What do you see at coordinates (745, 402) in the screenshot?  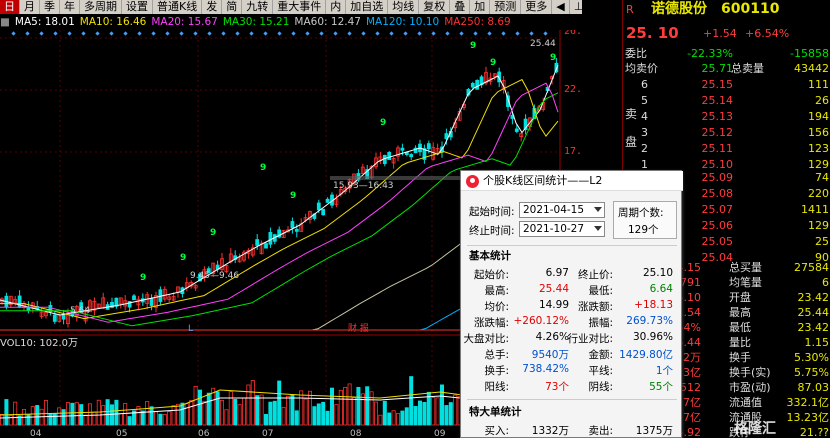 I see `stat-label: 流通值` at bounding box center [745, 402].